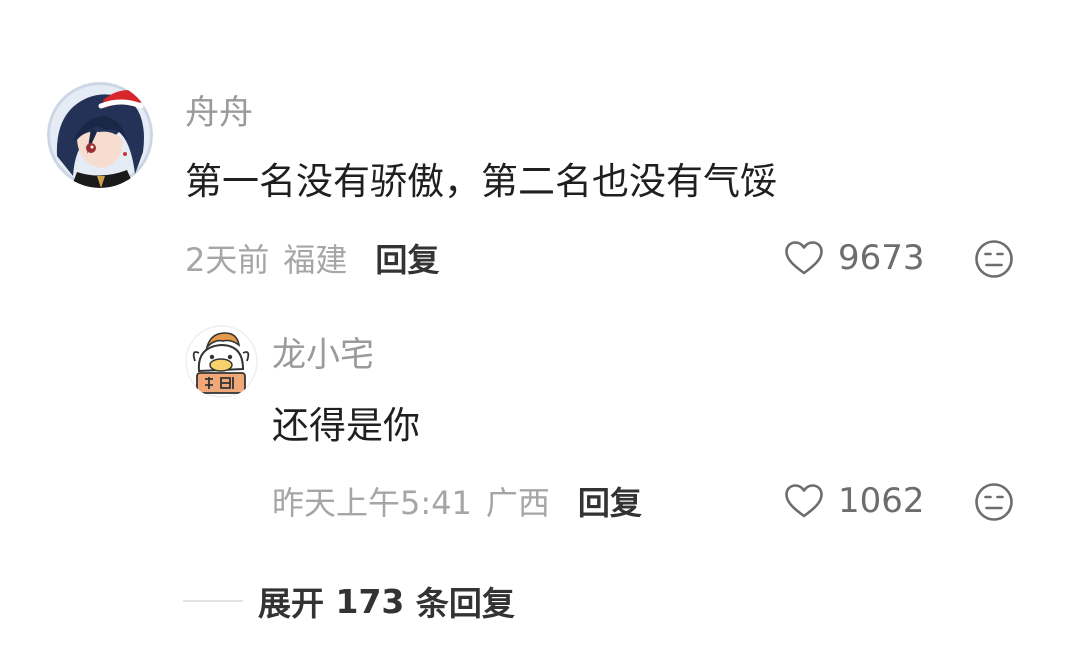 The height and width of the screenshot is (670, 1078). Describe the element at coordinates (370, 601) in the screenshot. I see `expand-count: 173` at that location.